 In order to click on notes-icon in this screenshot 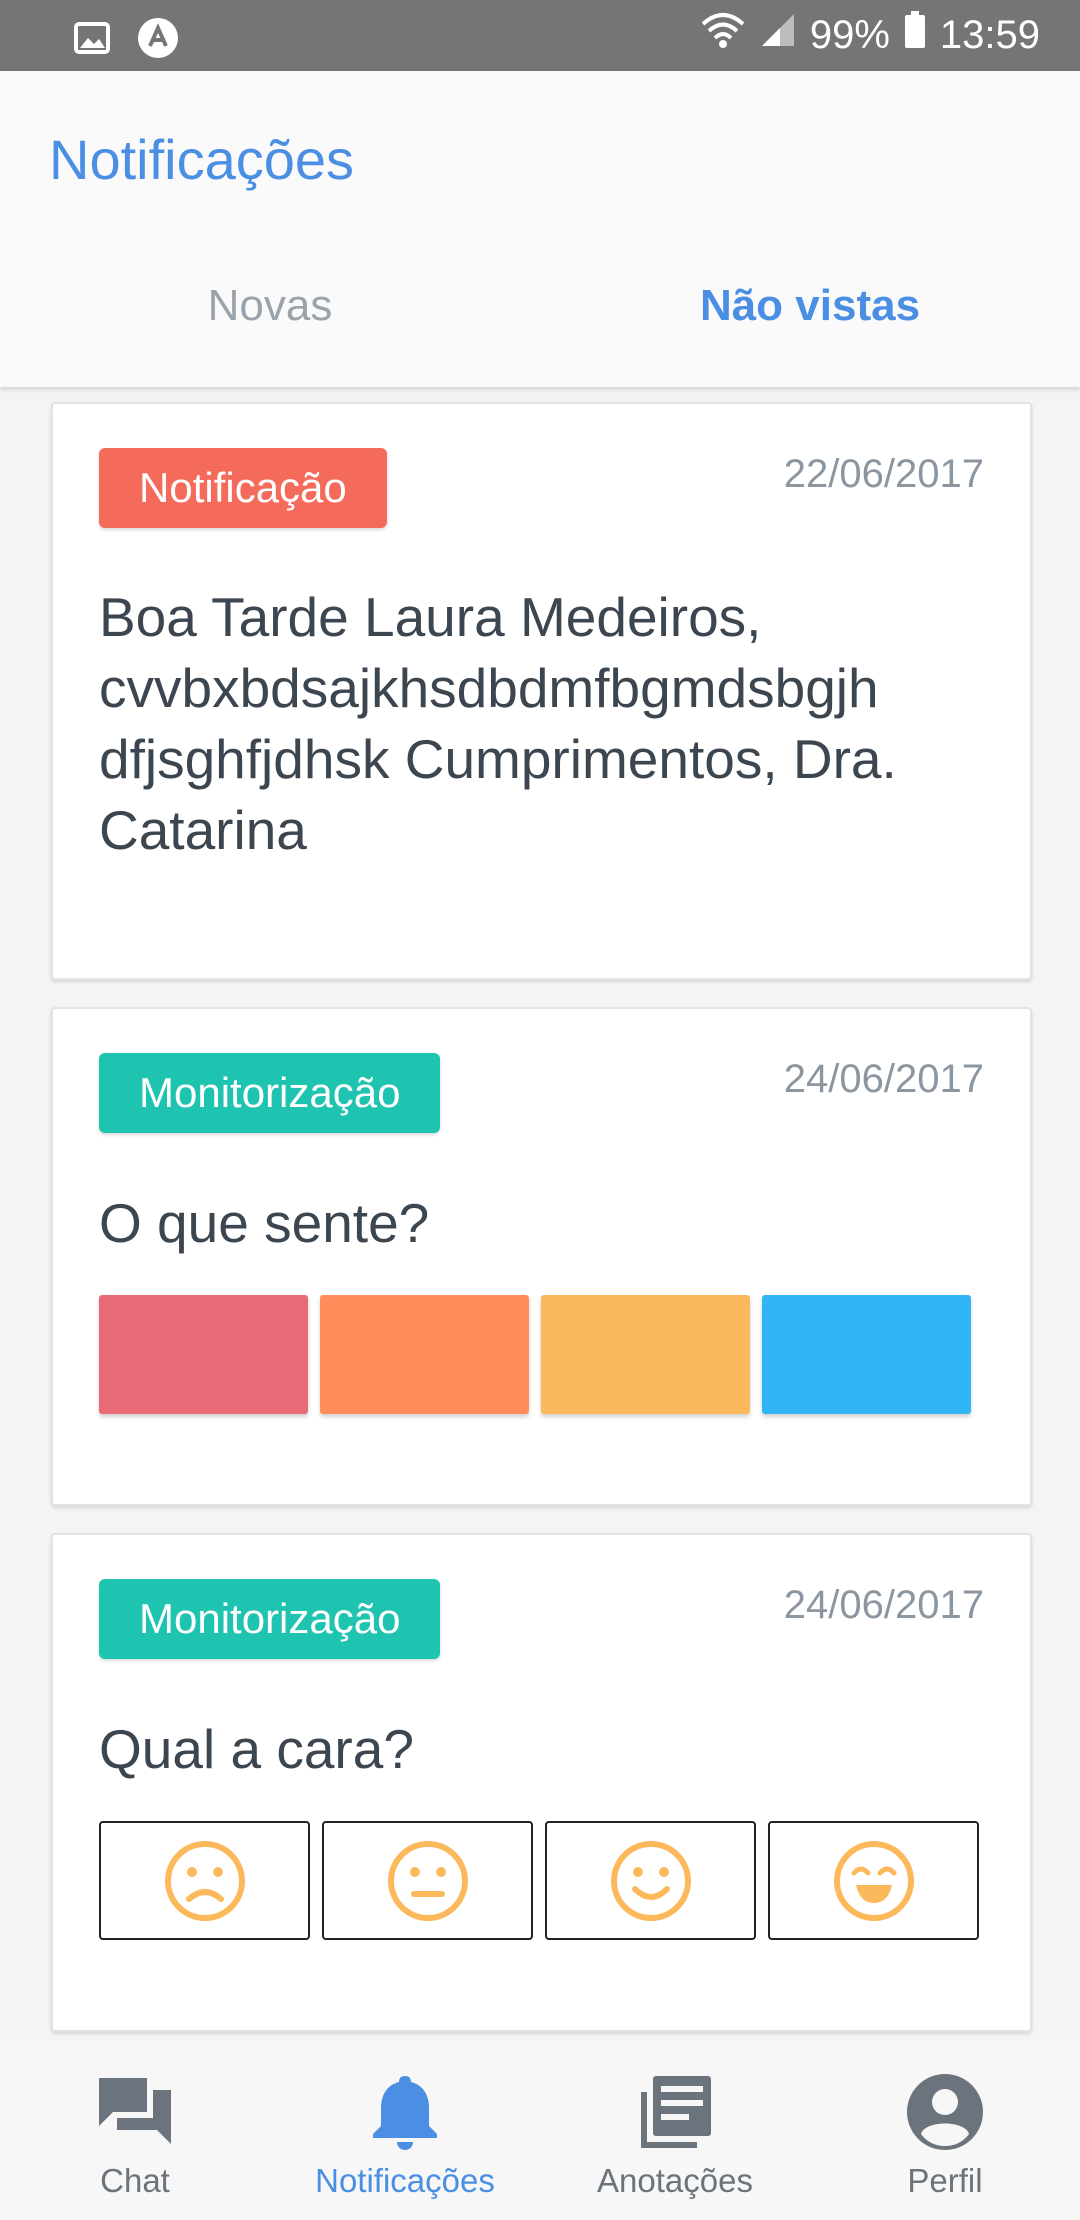, I will do `click(676, 2112)`.